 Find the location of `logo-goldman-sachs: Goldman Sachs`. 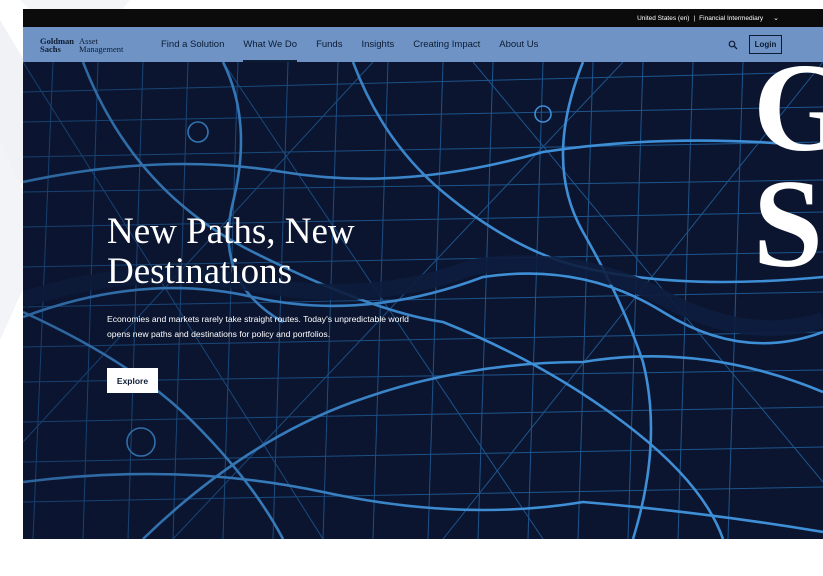

logo-goldman-sachs: Goldman Sachs is located at coordinates (57, 45).